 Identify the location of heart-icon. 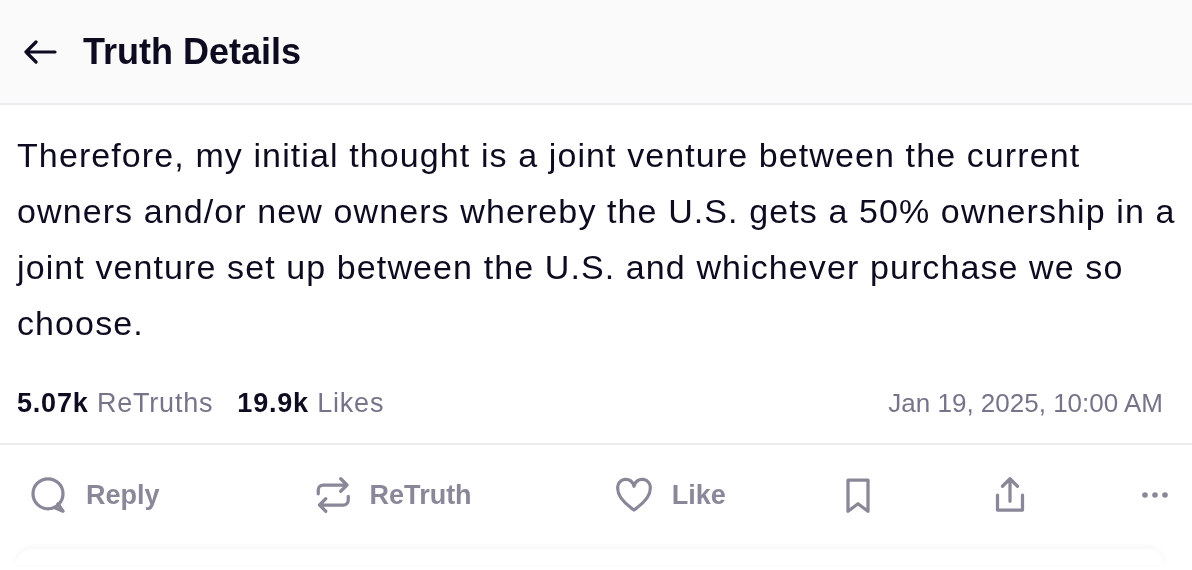
(633, 495).